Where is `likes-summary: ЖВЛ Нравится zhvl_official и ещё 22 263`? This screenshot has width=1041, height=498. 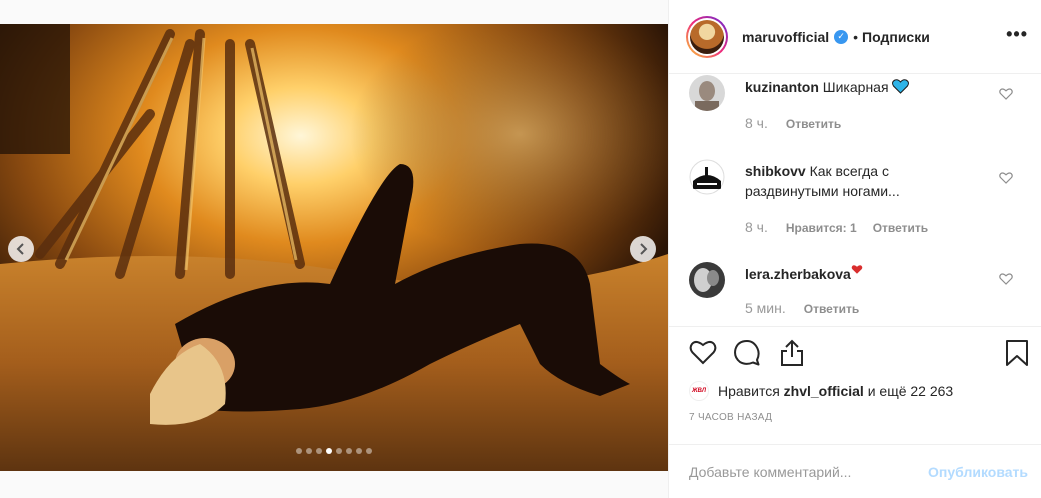 likes-summary: ЖВЛ Нравится zhvl_official и ещё 22 263 is located at coordinates (821, 391).